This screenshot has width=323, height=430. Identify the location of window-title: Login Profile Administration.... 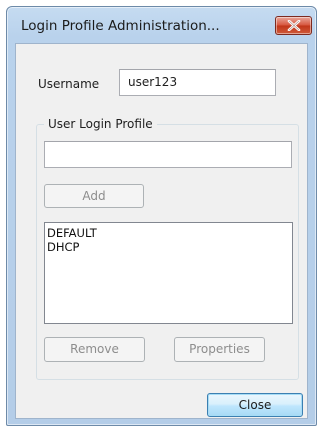
(120, 26).